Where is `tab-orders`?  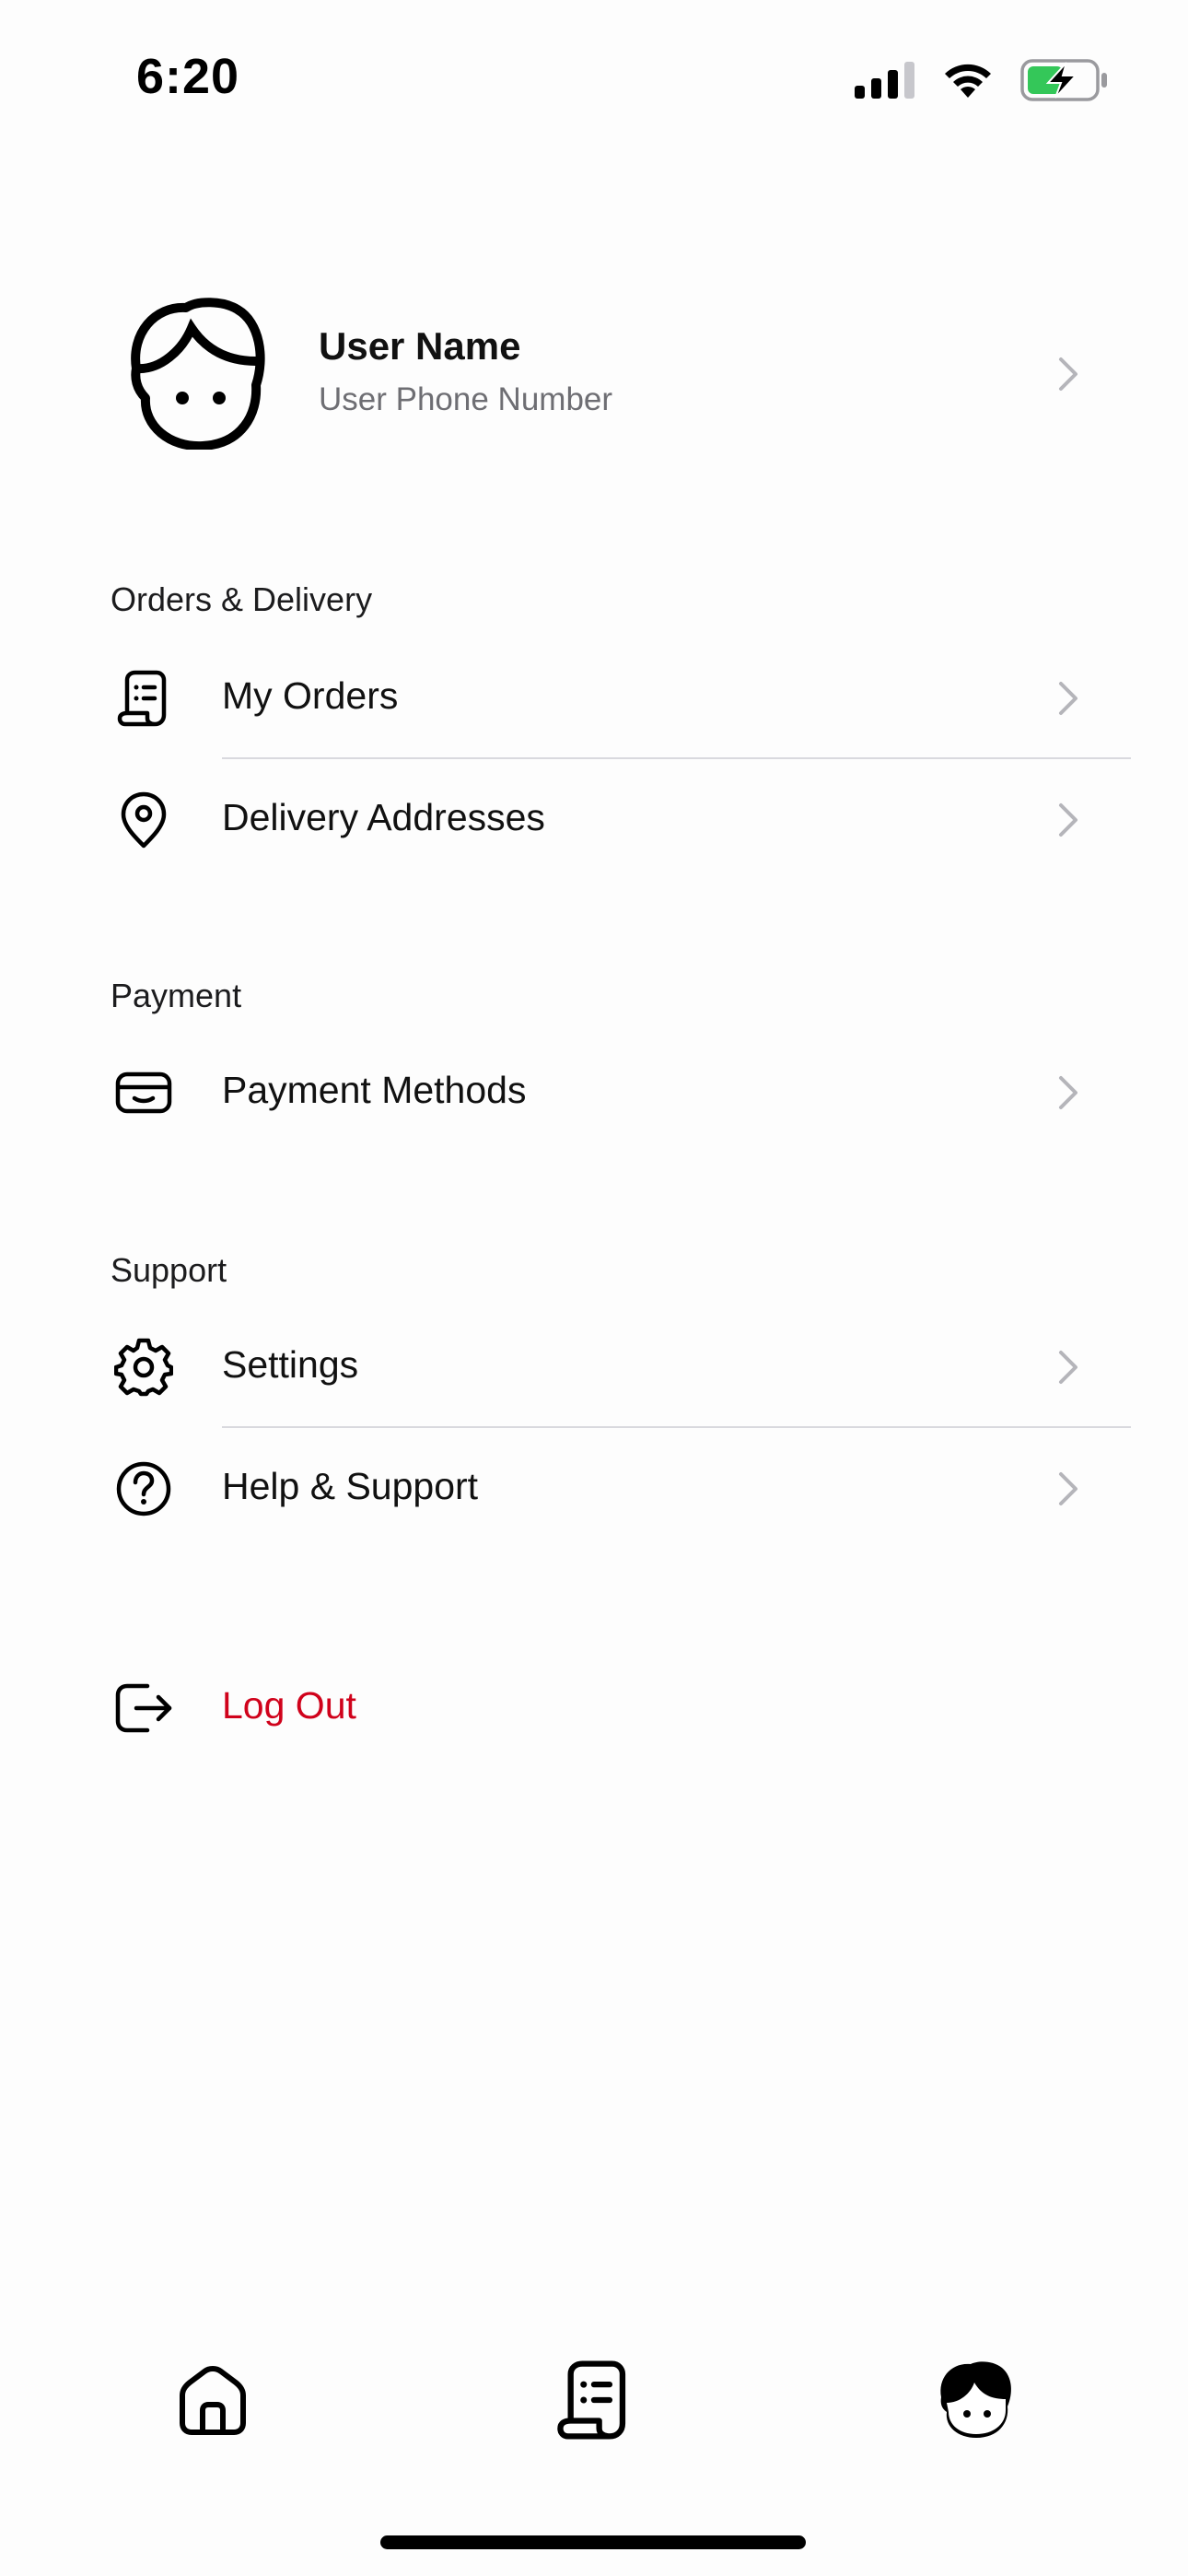 tab-orders is located at coordinates (594, 2400).